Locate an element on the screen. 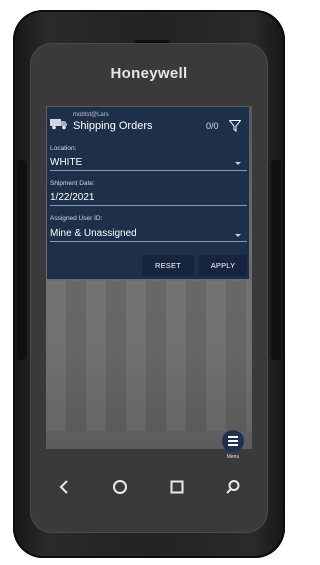  funnel-icon is located at coordinates (235, 126).